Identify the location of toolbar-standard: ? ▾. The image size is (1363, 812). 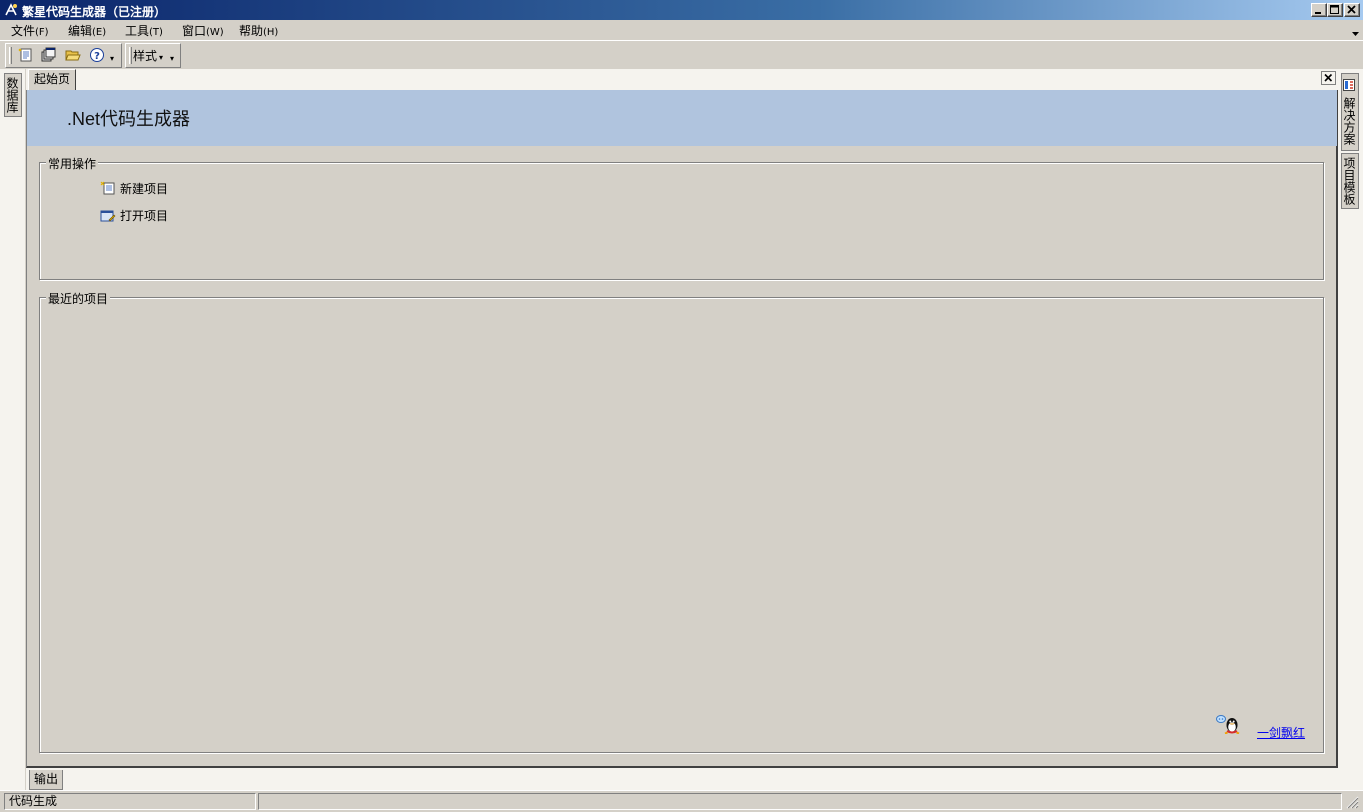
(63, 55).